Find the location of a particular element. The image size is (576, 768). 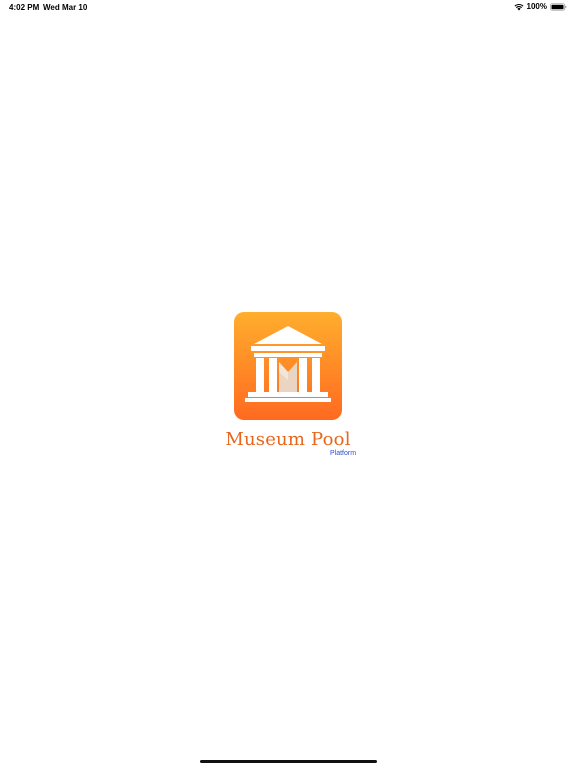

museum-building-icon is located at coordinates (288, 364).